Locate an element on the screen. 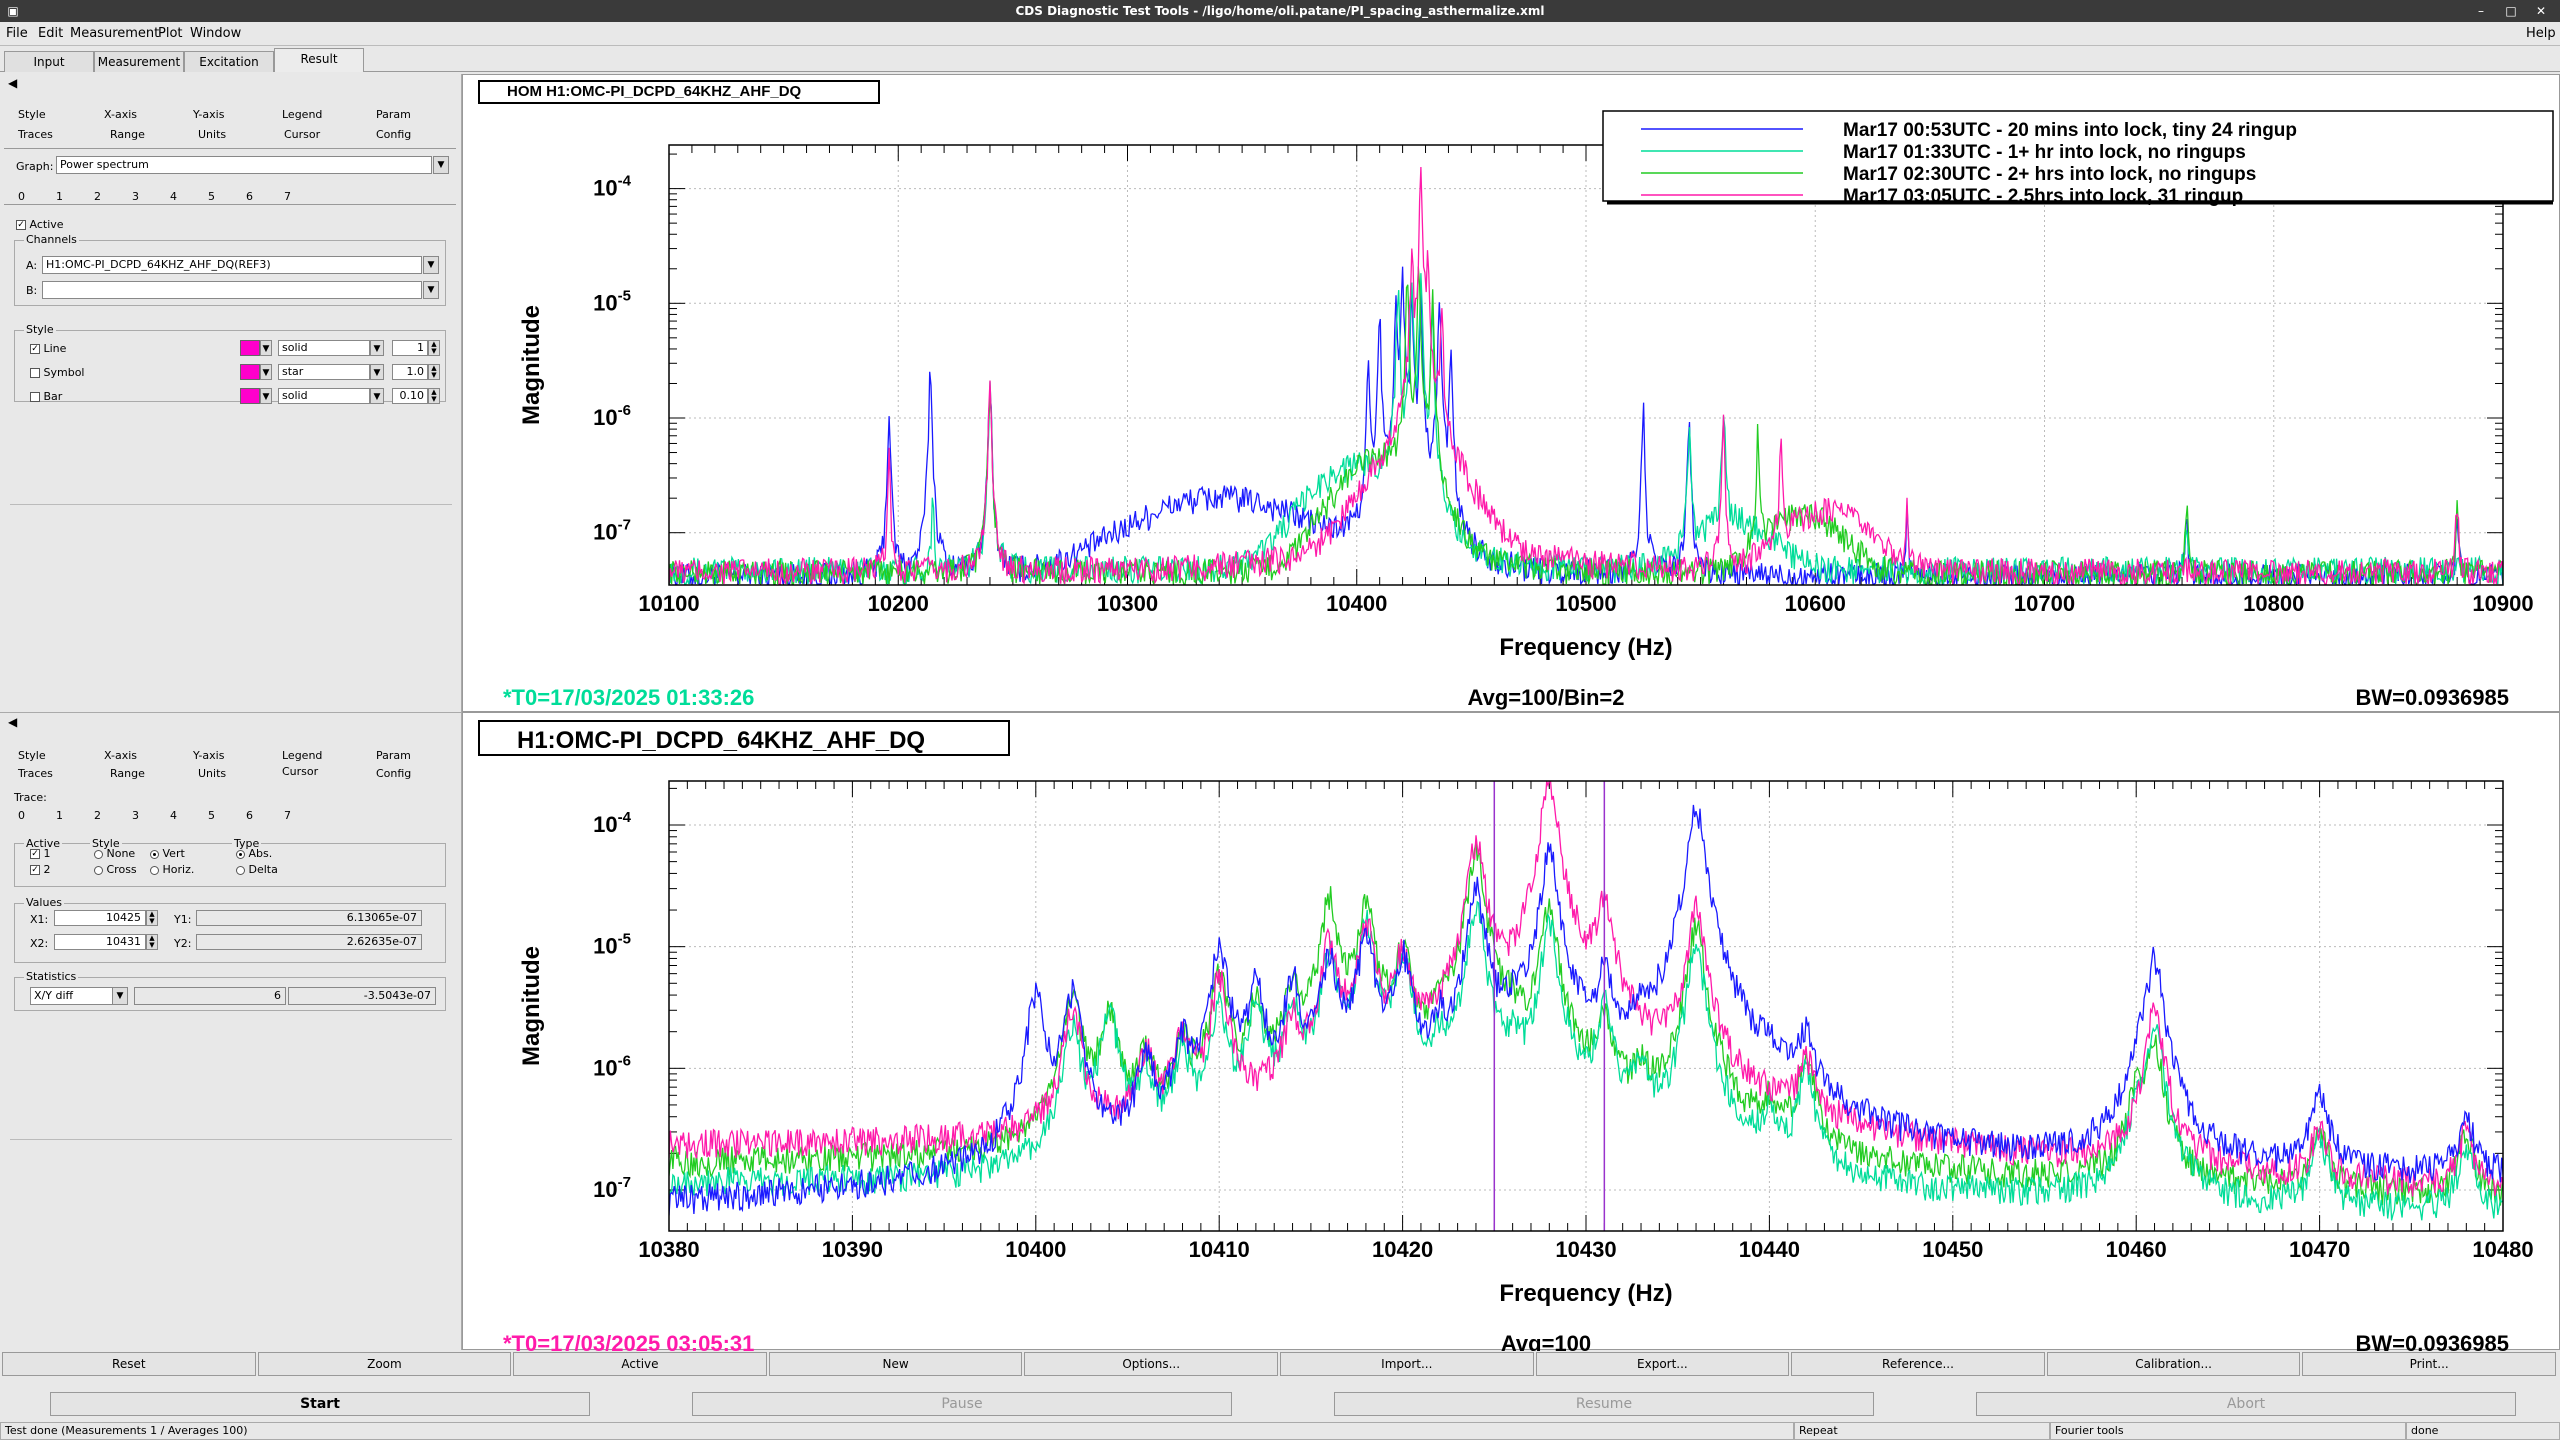 This screenshot has width=2560, height=1440. line-color-swatch is located at coordinates (250, 348).